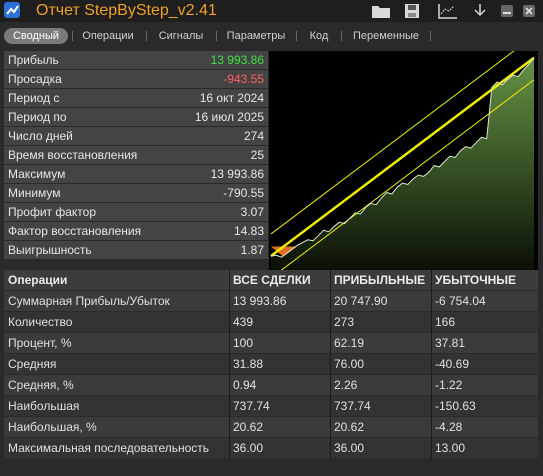 The height and width of the screenshot is (476, 543). What do you see at coordinates (136, 60) in the screenshot?
I see `summary-row-profit: Прибыль 13 993.86` at bounding box center [136, 60].